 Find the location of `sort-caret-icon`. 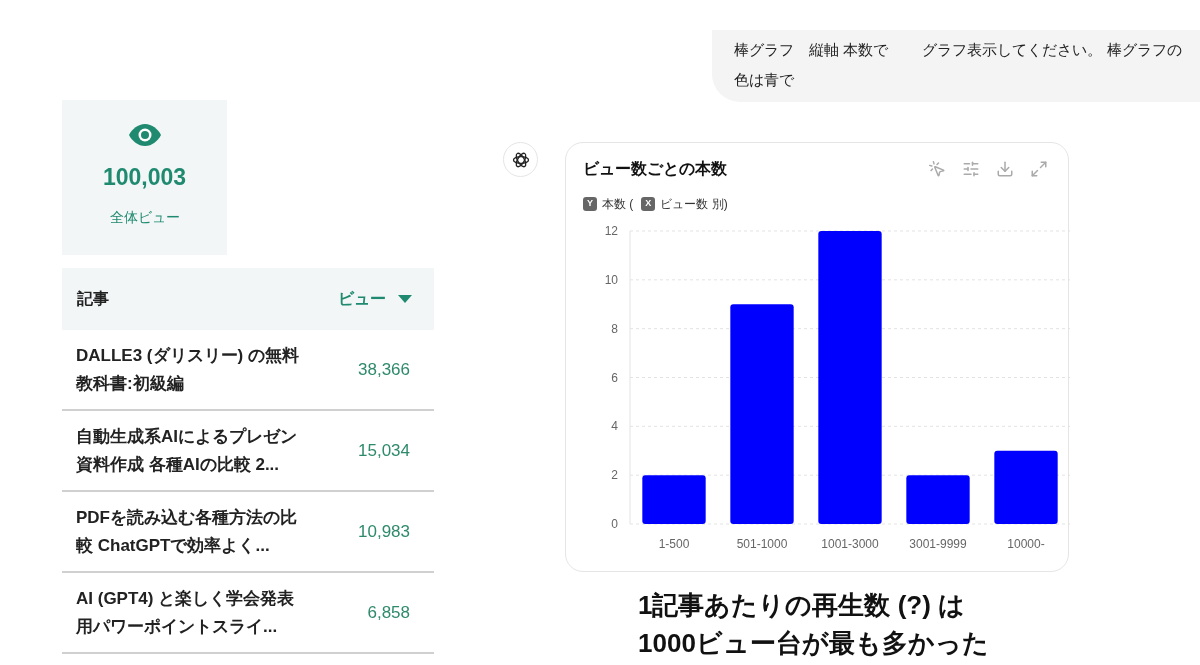

sort-caret-icon is located at coordinates (405, 299).